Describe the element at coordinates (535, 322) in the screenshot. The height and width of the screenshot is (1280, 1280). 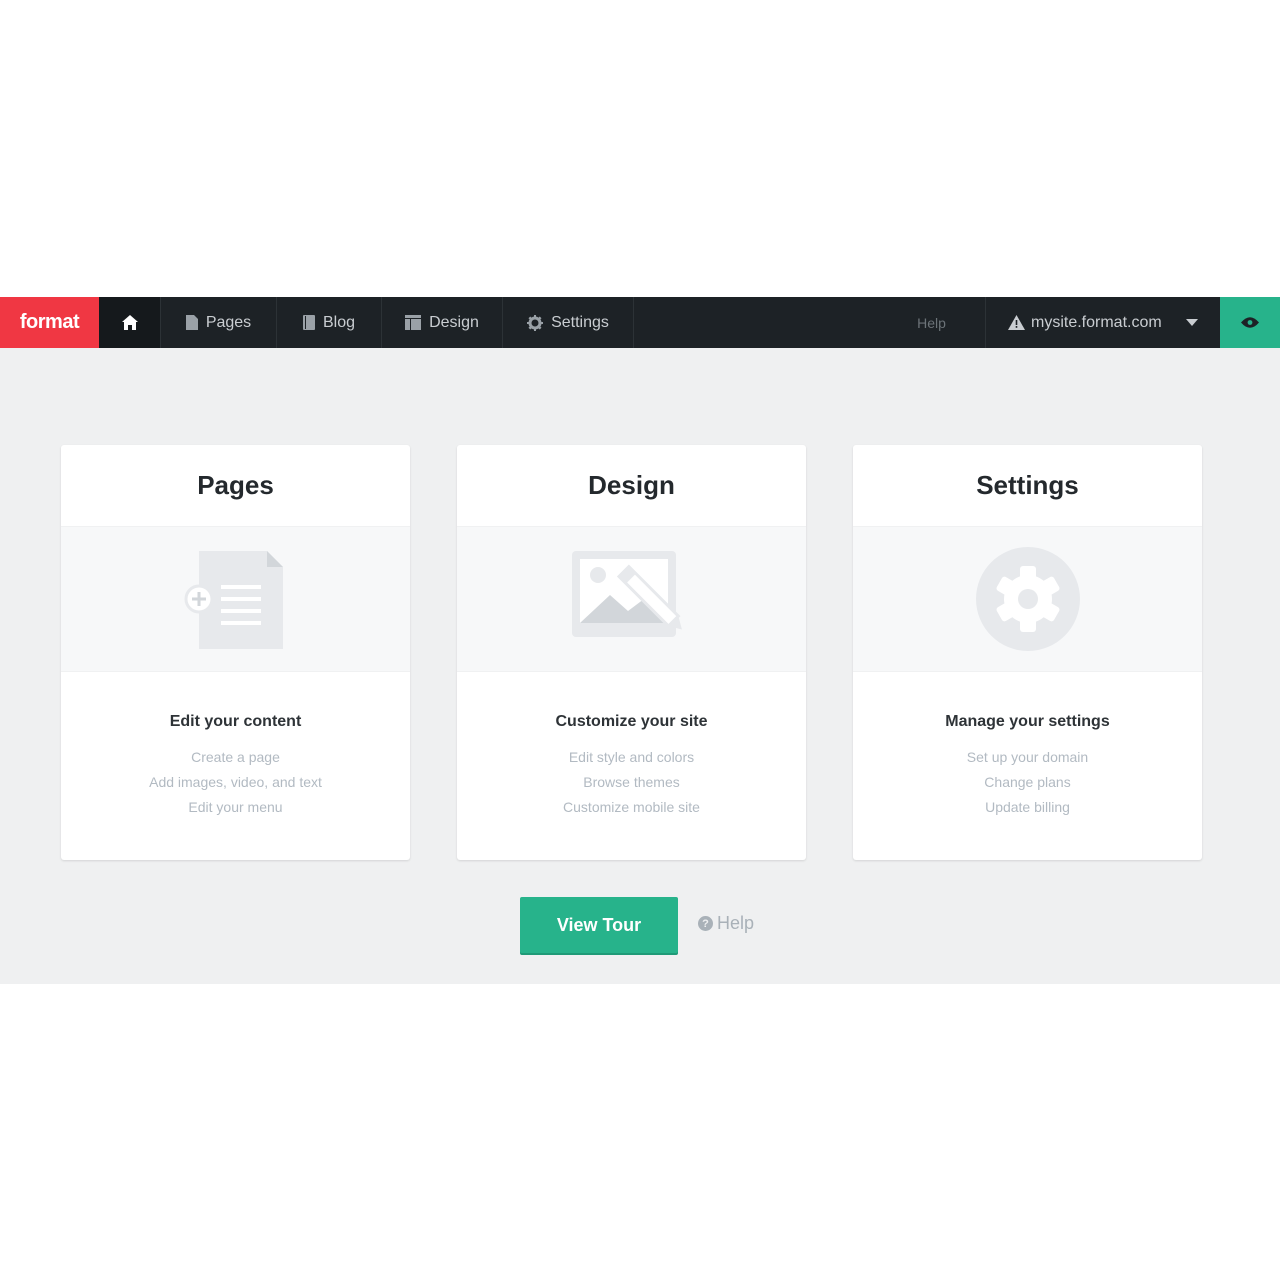
I see `gear-icon` at that location.